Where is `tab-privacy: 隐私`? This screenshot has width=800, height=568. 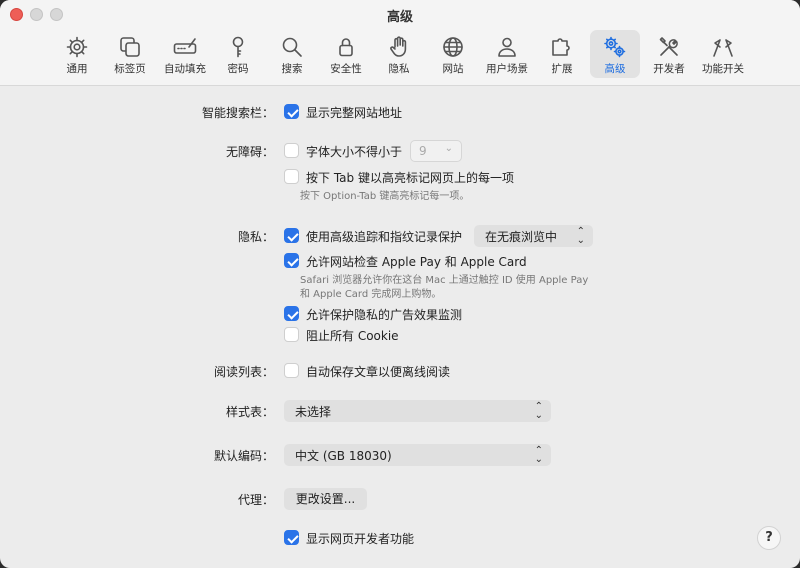
tab-privacy: 隐私 is located at coordinates (399, 54).